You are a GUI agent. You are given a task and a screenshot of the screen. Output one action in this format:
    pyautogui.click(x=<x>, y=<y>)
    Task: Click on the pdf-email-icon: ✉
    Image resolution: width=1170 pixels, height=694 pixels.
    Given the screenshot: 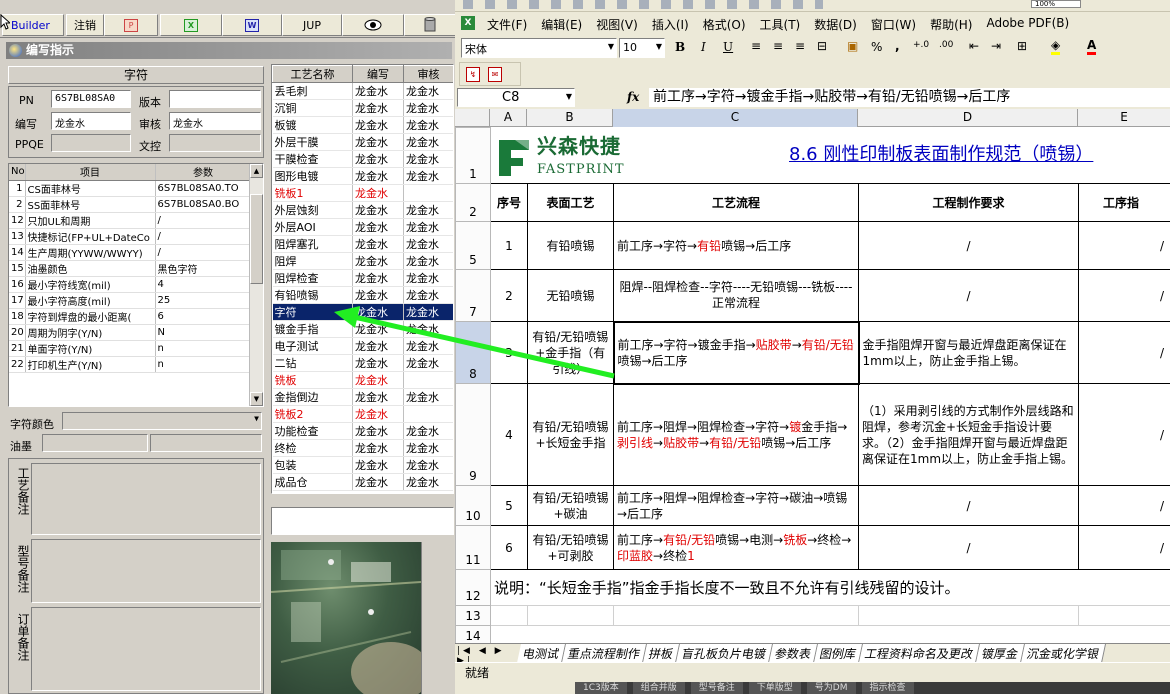 What is the action you would take?
    pyautogui.click(x=495, y=74)
    